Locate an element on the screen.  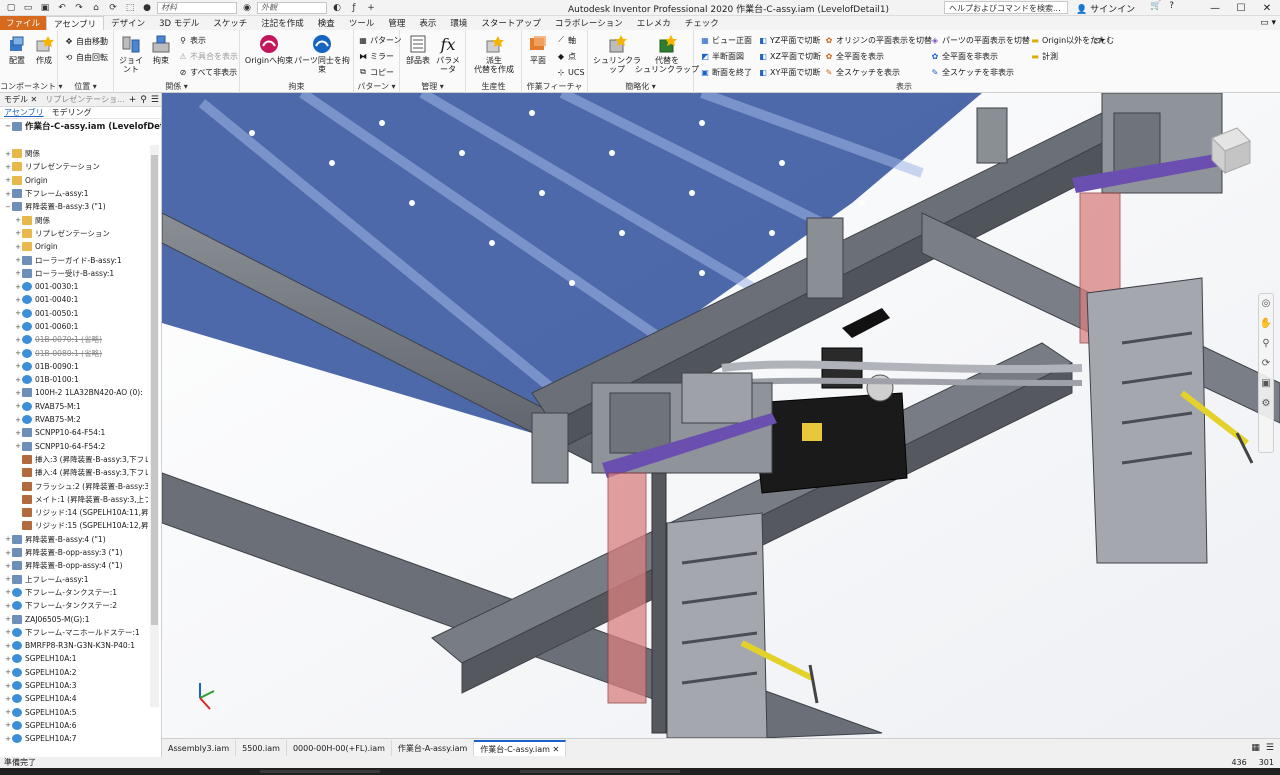
tab-view: 表示 is located at coordinates (427, 23).